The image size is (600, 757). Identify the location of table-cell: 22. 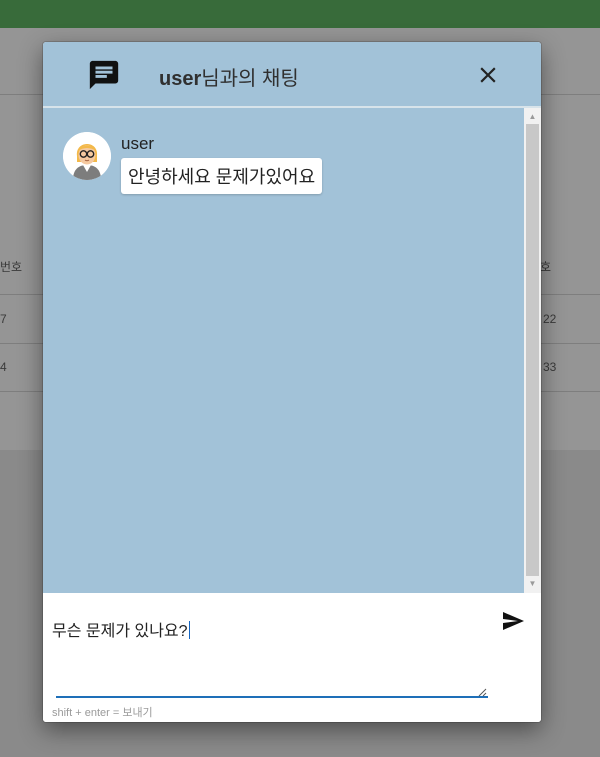
(550, 319).